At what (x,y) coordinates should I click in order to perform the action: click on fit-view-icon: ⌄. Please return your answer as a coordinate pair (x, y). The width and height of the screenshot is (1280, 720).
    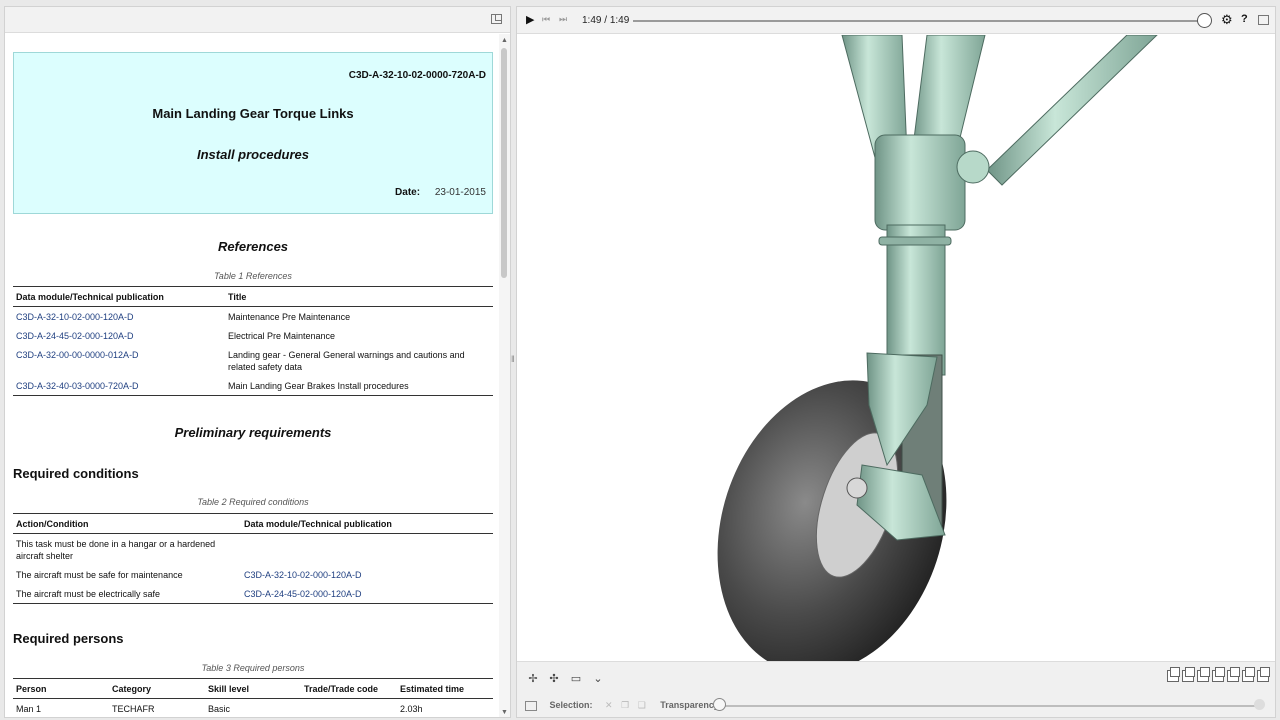
    Looking at the image, I should click on (598, 679).